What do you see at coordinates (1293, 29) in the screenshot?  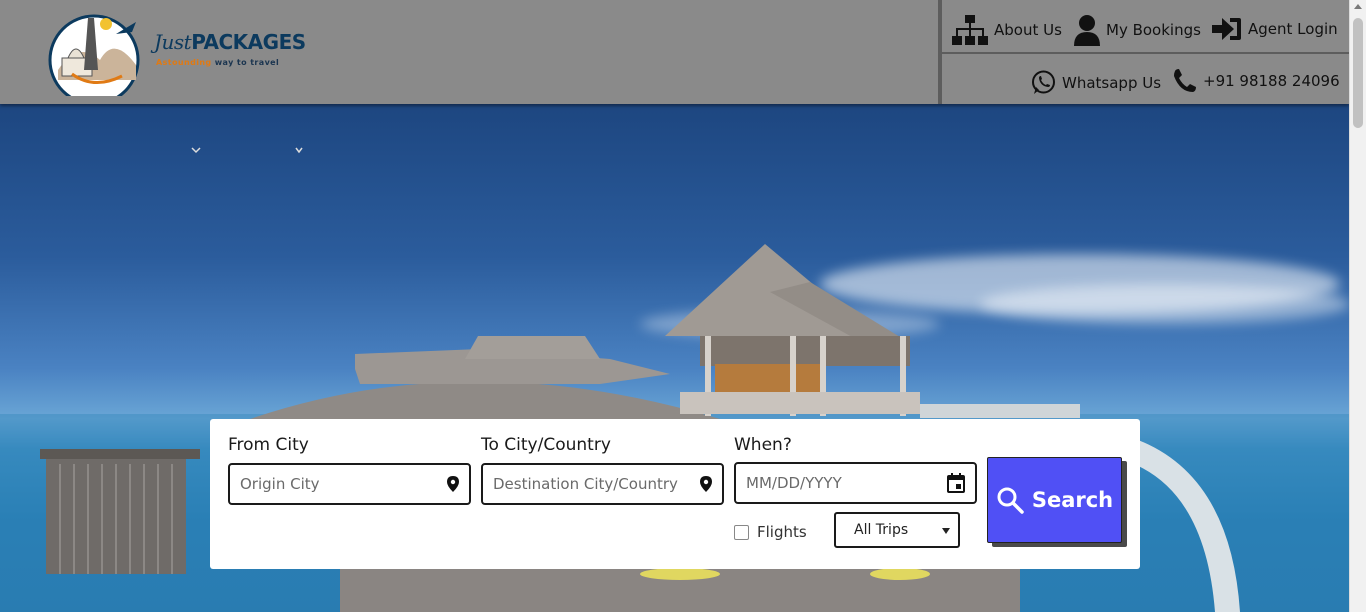 I see `nav-agent-login-label: Agent Login` at bounding box center [1293, 29].